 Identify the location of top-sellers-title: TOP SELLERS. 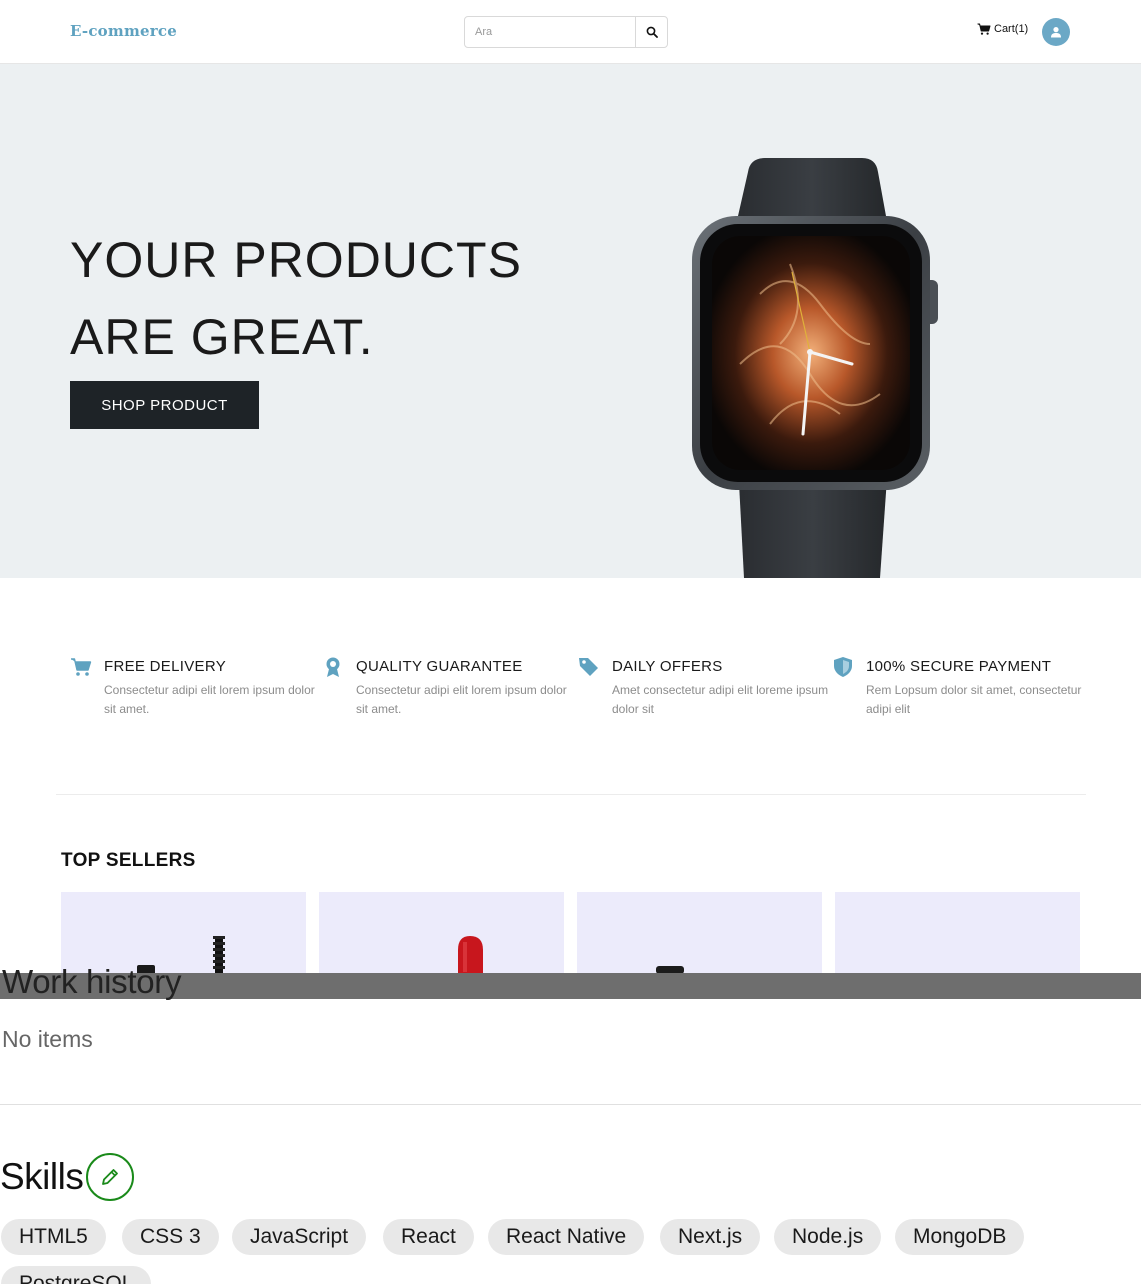
(128, 860).